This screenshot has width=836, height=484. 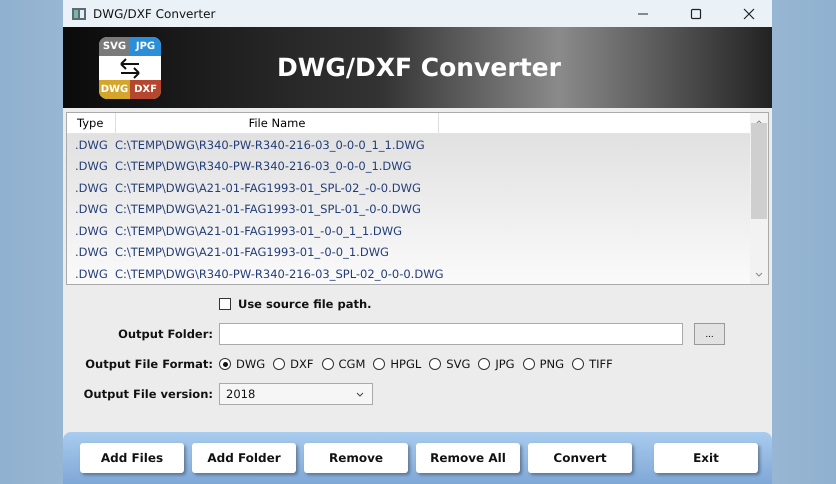 I want to click on table-cell: C:\TEMP\DWG\R340-PW-R340-216-03_0-0-0_1.DWG, so click(x=263, y=166).